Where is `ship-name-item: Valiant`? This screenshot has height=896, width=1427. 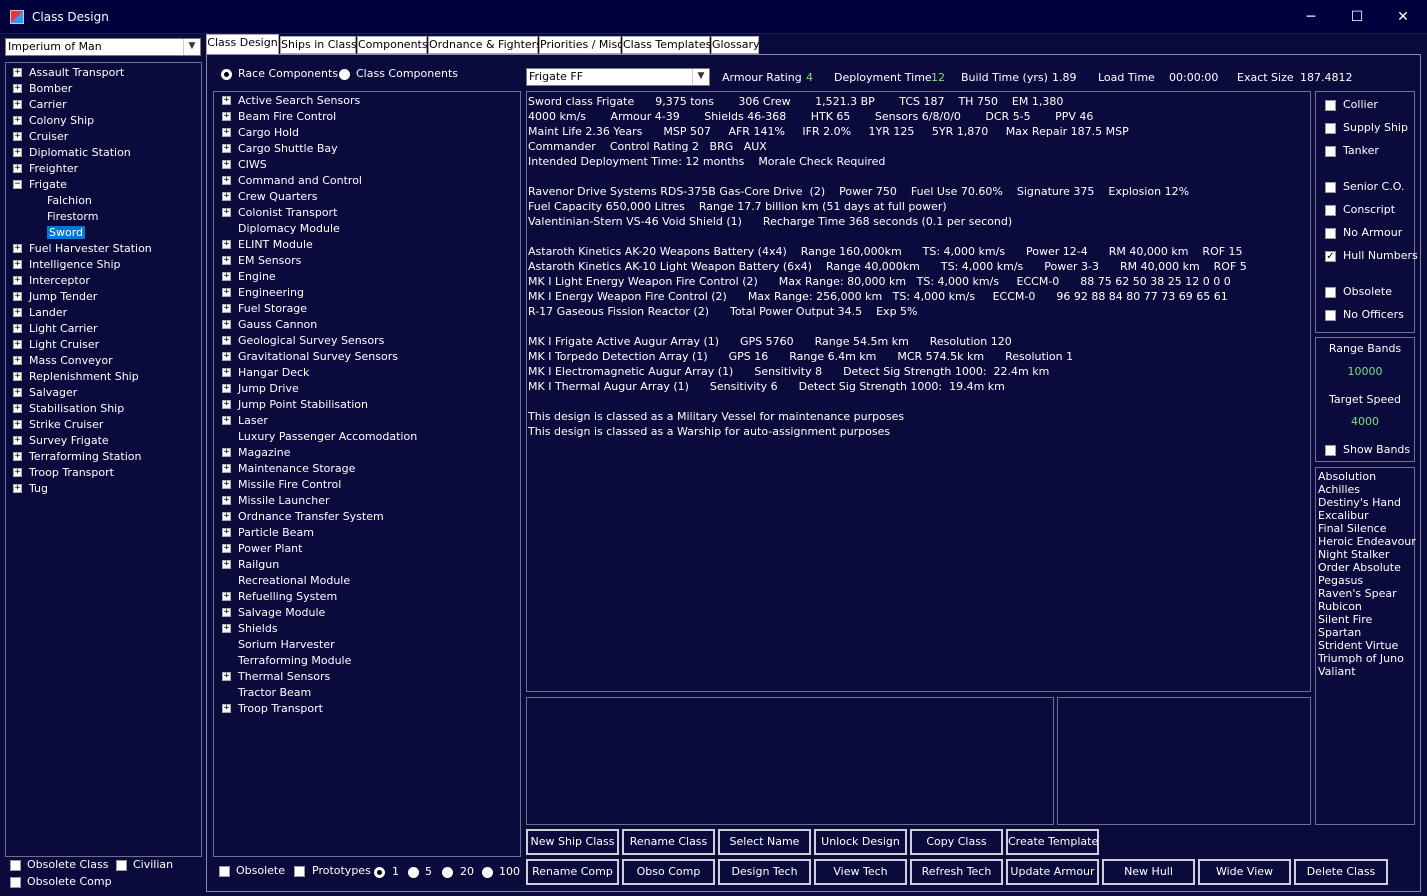 ship-name-item: Valiant is located at coordinates (1337, 671).